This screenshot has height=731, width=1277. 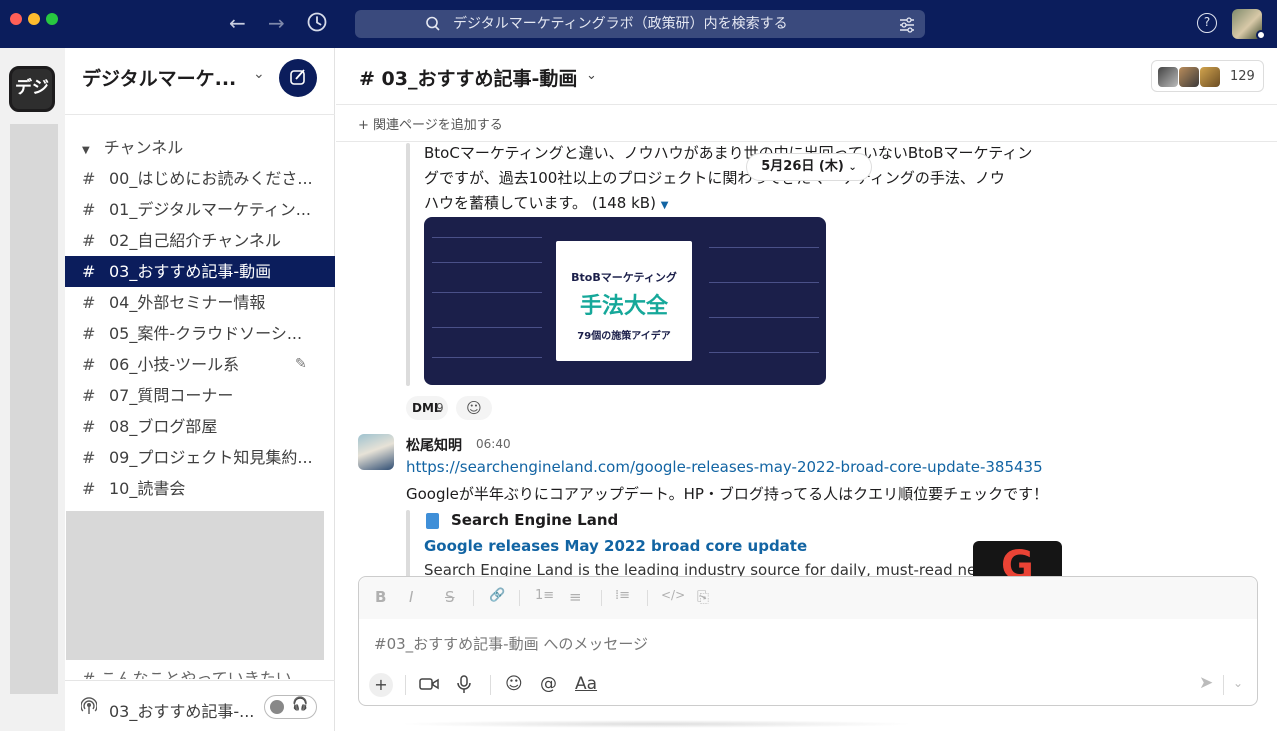 I want to click on sidebar-item-channel: #06_小技-ツール系 ✎, so click(x=200, y=364).